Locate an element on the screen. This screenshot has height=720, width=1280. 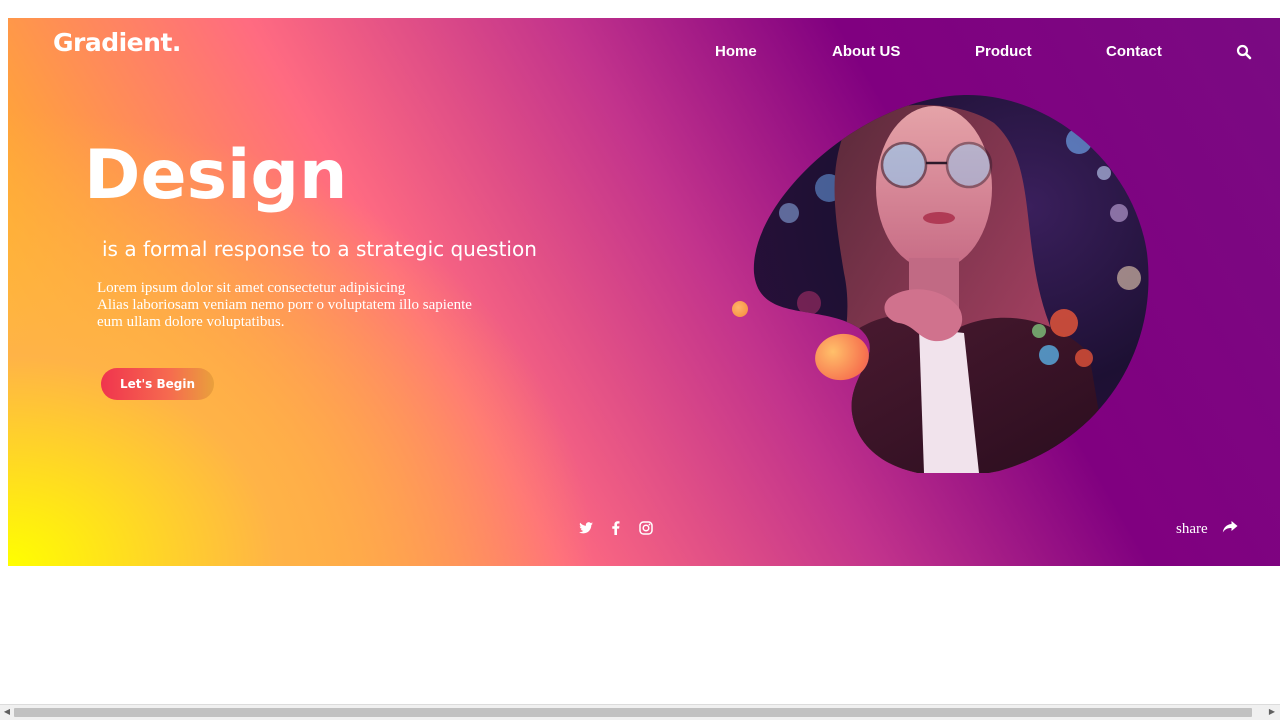
horizontal-scrollbar: ◀ ▶ is located at coordinates (640, 712).